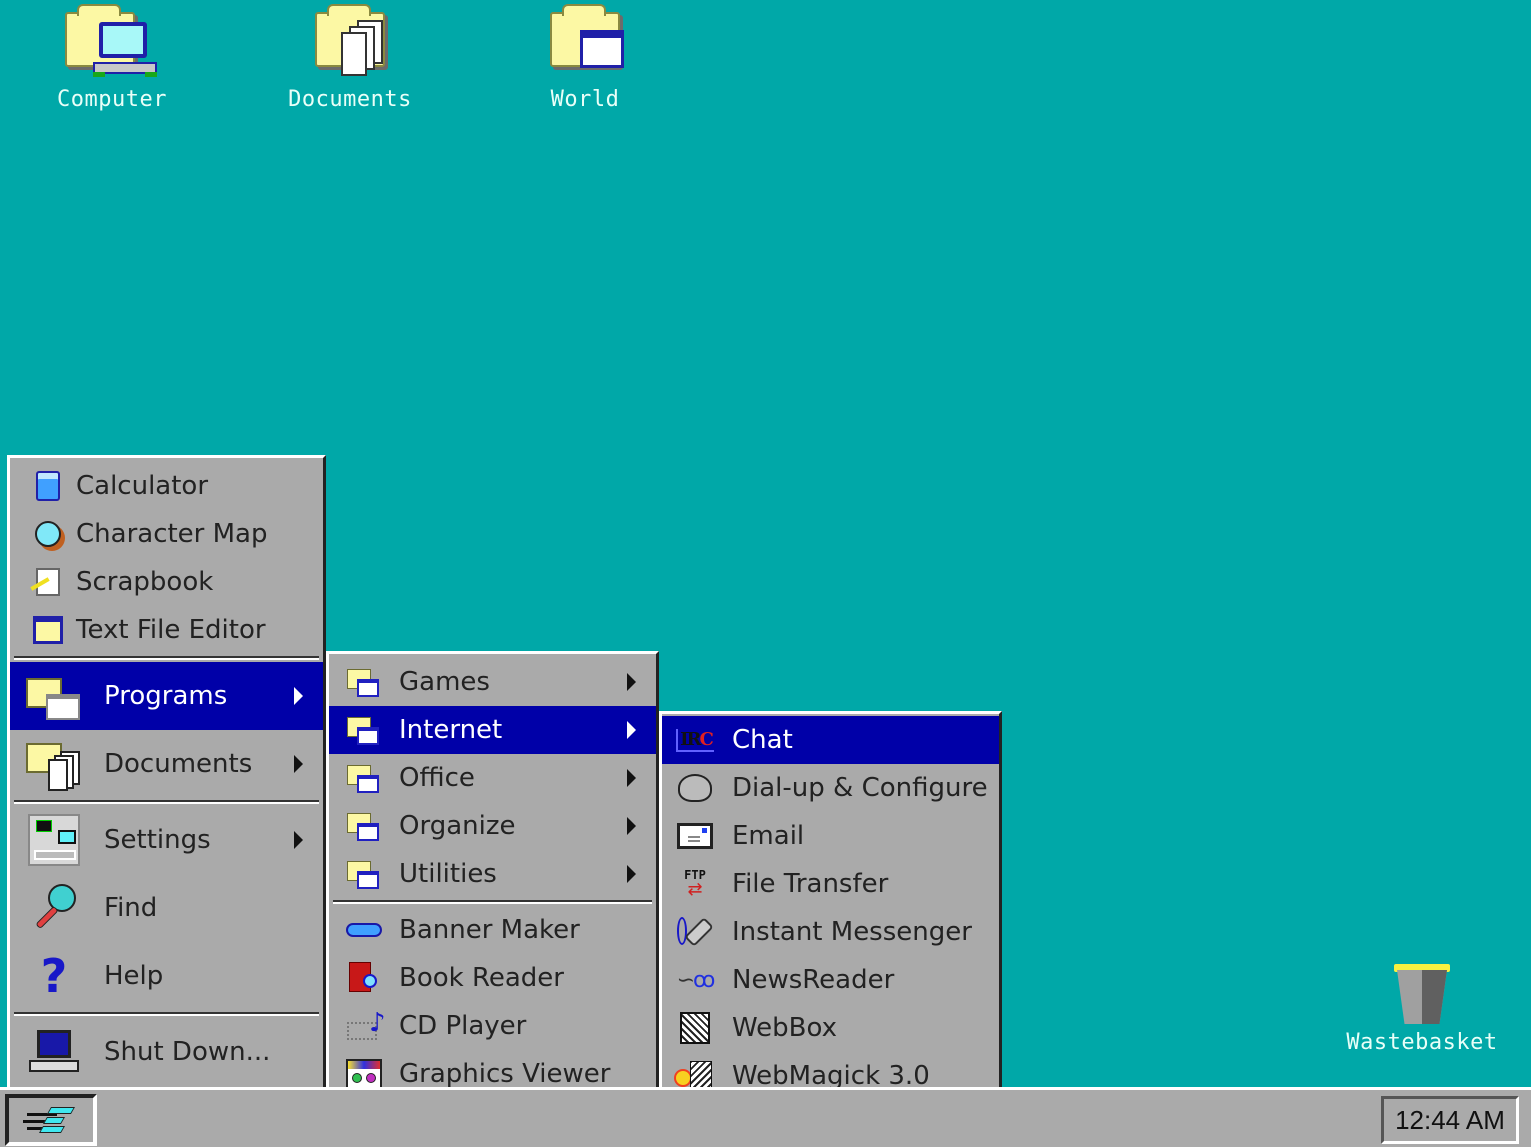 The image size is (1531, 1147). What do you see at coordinates (166, 908) in the screenshot?
I see `menu-item-find: Find` at bounding box center [166, 908].